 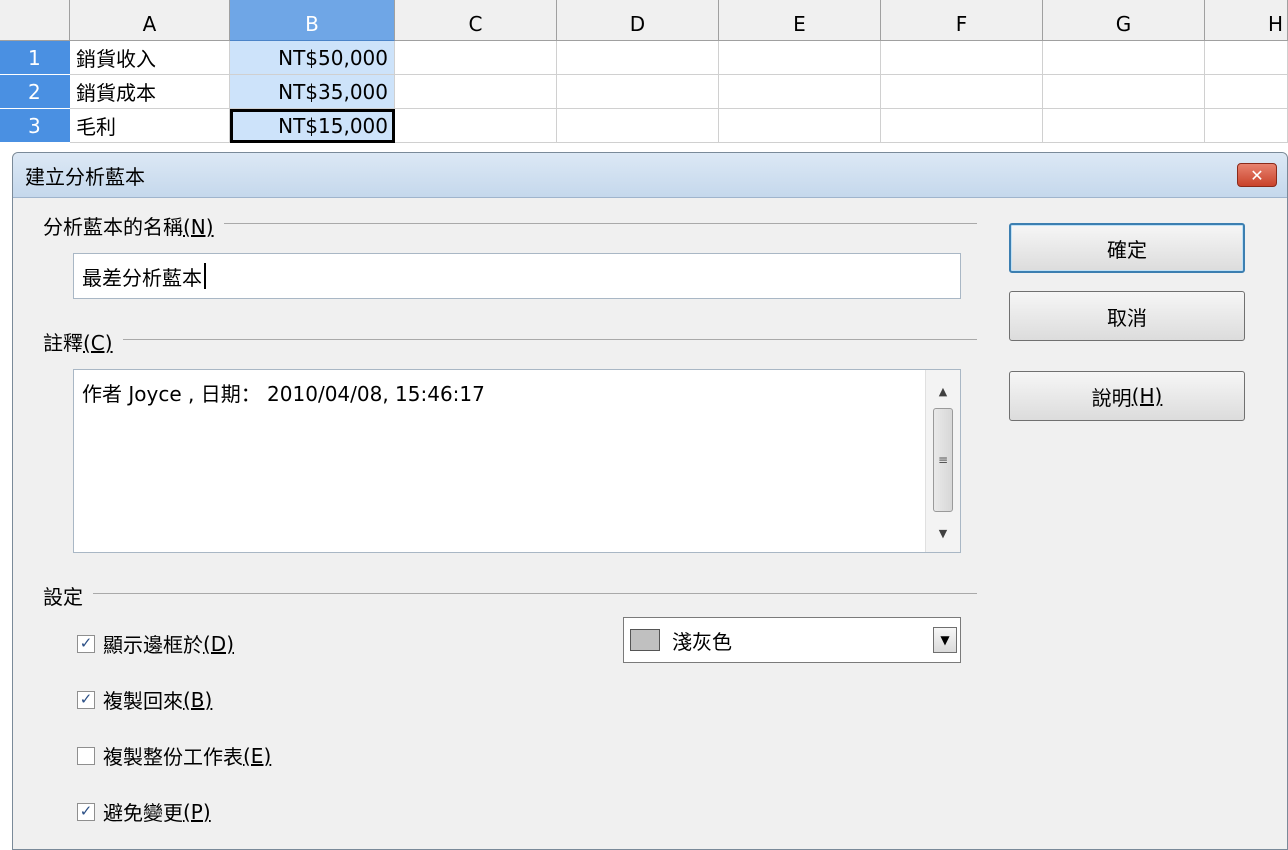 I want to click on column-header-e: E, so click(x=800, y=20).